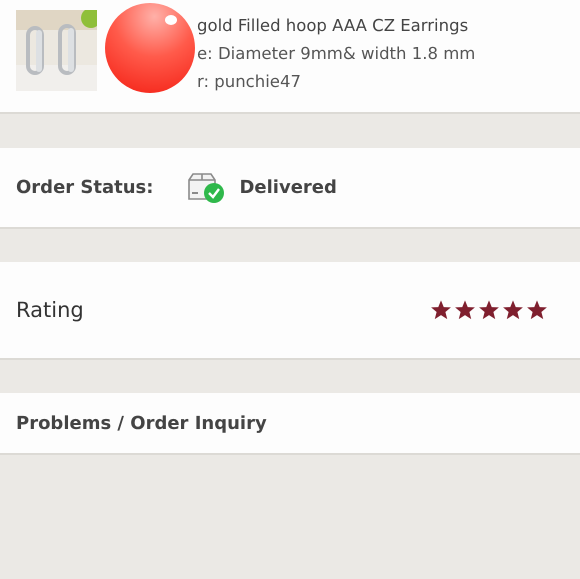  What do you see at coordinates (85, 187) in the screenshot?
I see `order-status-label: Order Status:` at bounding box center [85, 187].